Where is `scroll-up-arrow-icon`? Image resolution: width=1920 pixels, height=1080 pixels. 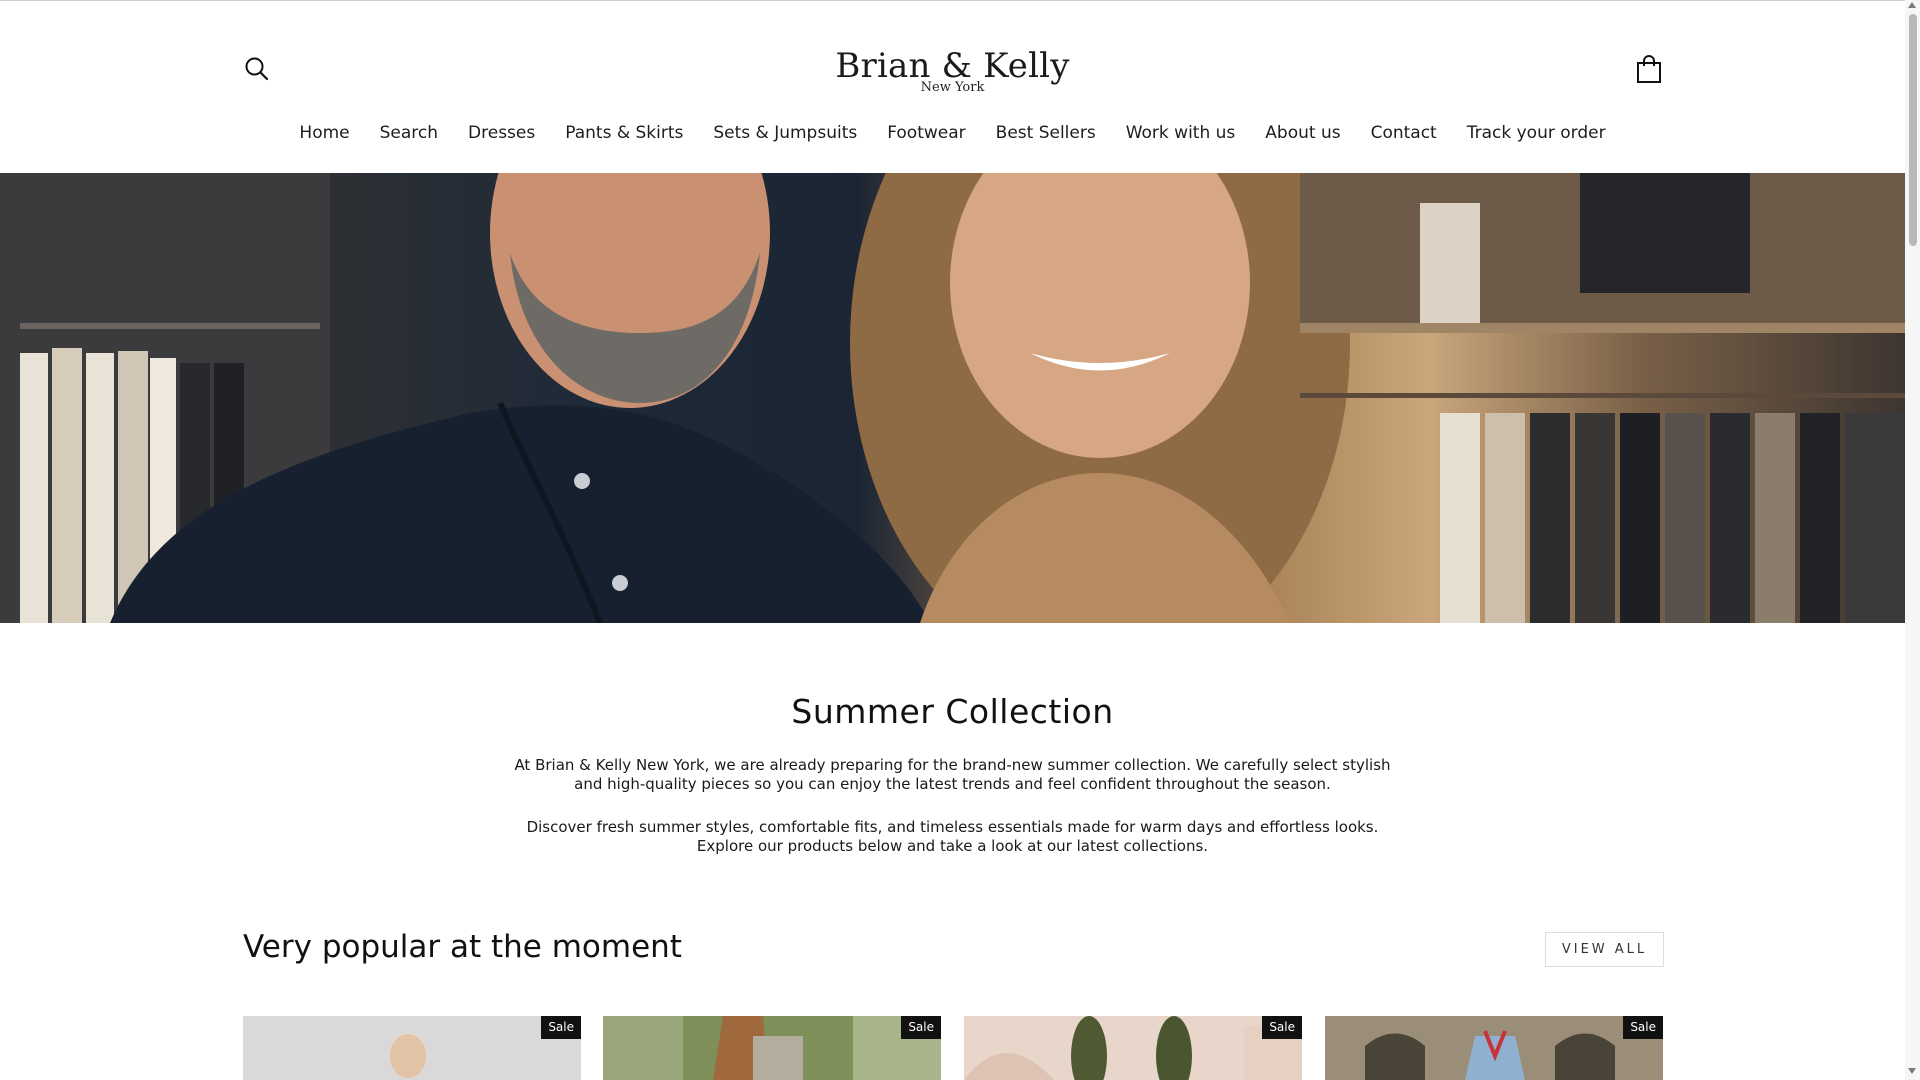 scroll-up-arrow-icon is located at coordinates (1912, 5).